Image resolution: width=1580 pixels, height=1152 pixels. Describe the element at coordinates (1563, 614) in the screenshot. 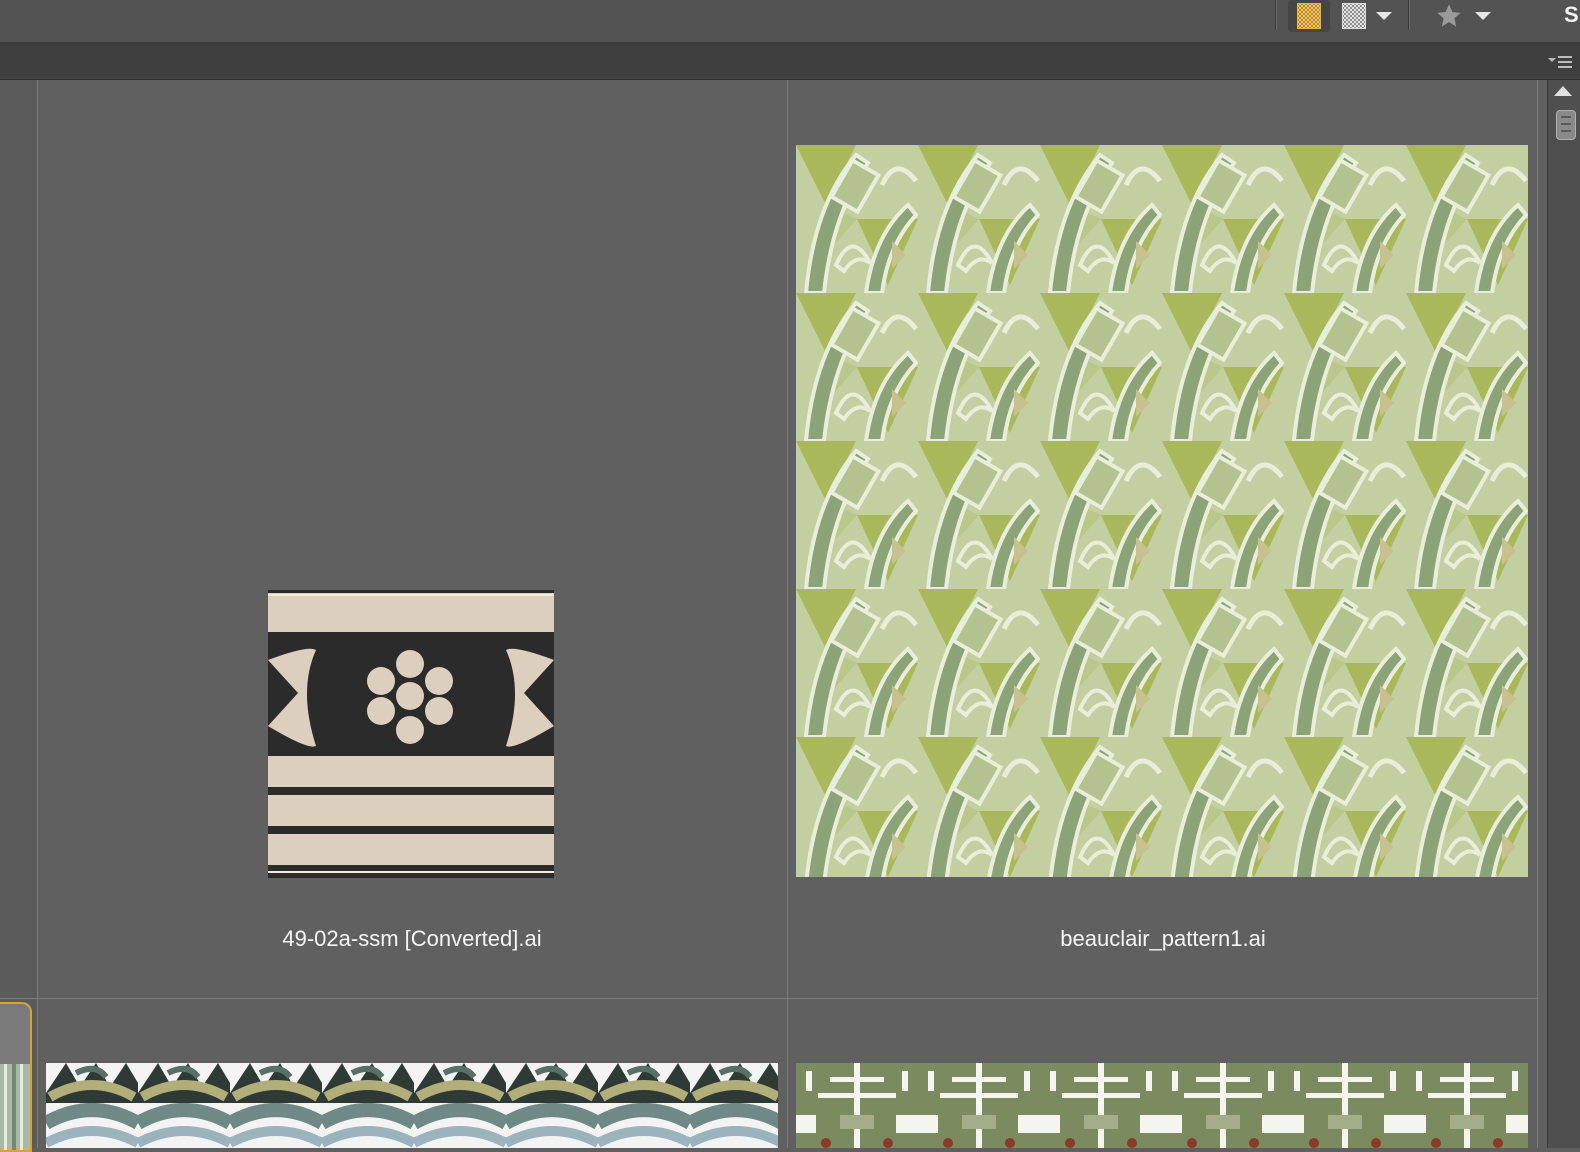

I see `vertical-scrollbar` at that location.